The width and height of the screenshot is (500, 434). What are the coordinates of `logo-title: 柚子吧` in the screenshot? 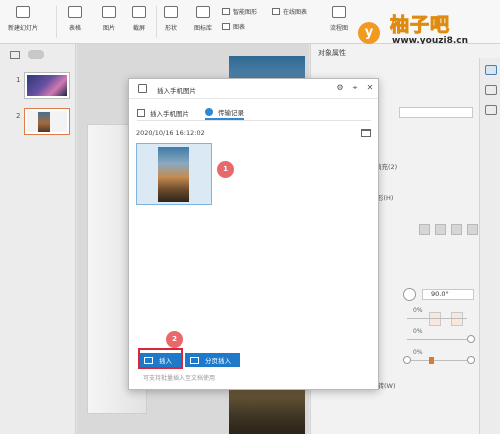 It's located at (420, 25).